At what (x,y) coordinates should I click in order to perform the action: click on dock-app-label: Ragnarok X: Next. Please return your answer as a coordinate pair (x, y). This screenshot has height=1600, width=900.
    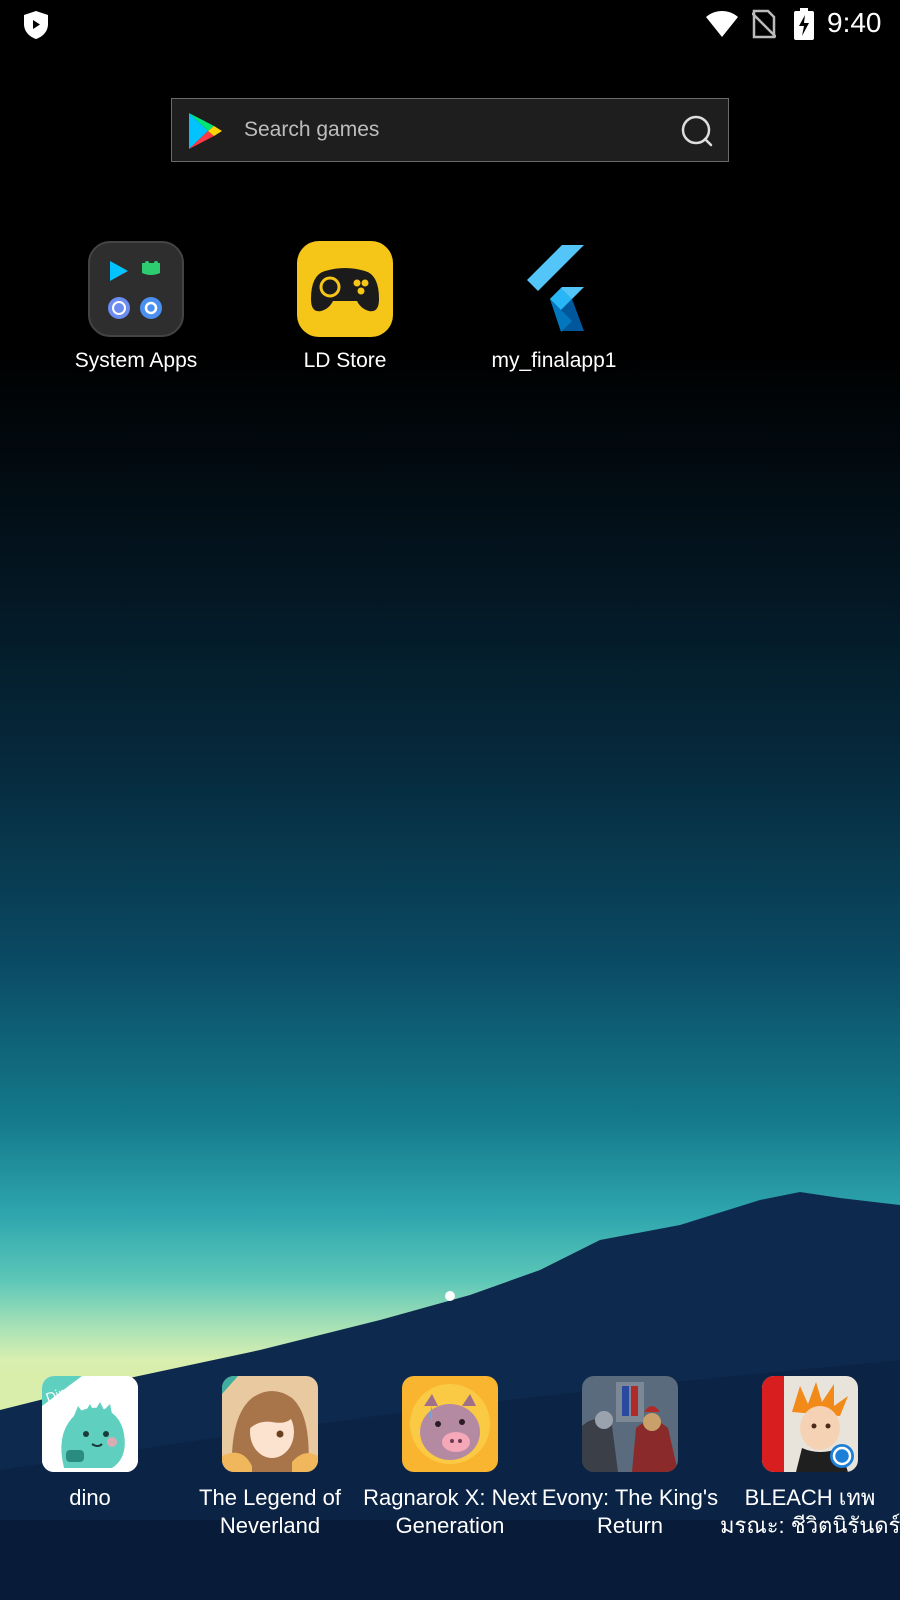
    Looking at the image, I should click on (450, 1497).